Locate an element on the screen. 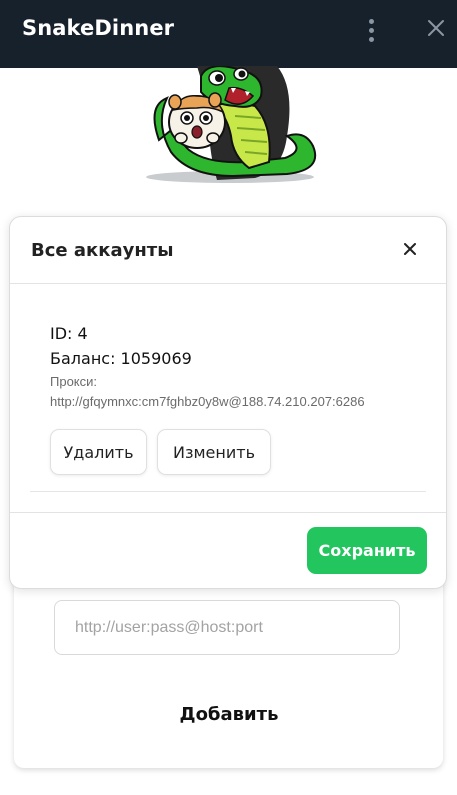 The width and height of the screenshot is (457, 795). proxy-input is located at coordinates (227, 627).